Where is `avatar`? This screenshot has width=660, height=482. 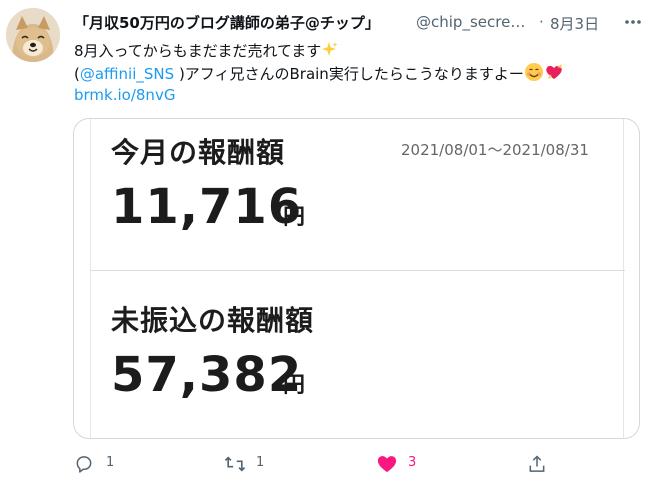 avatar is located at coordinates (33, 35).